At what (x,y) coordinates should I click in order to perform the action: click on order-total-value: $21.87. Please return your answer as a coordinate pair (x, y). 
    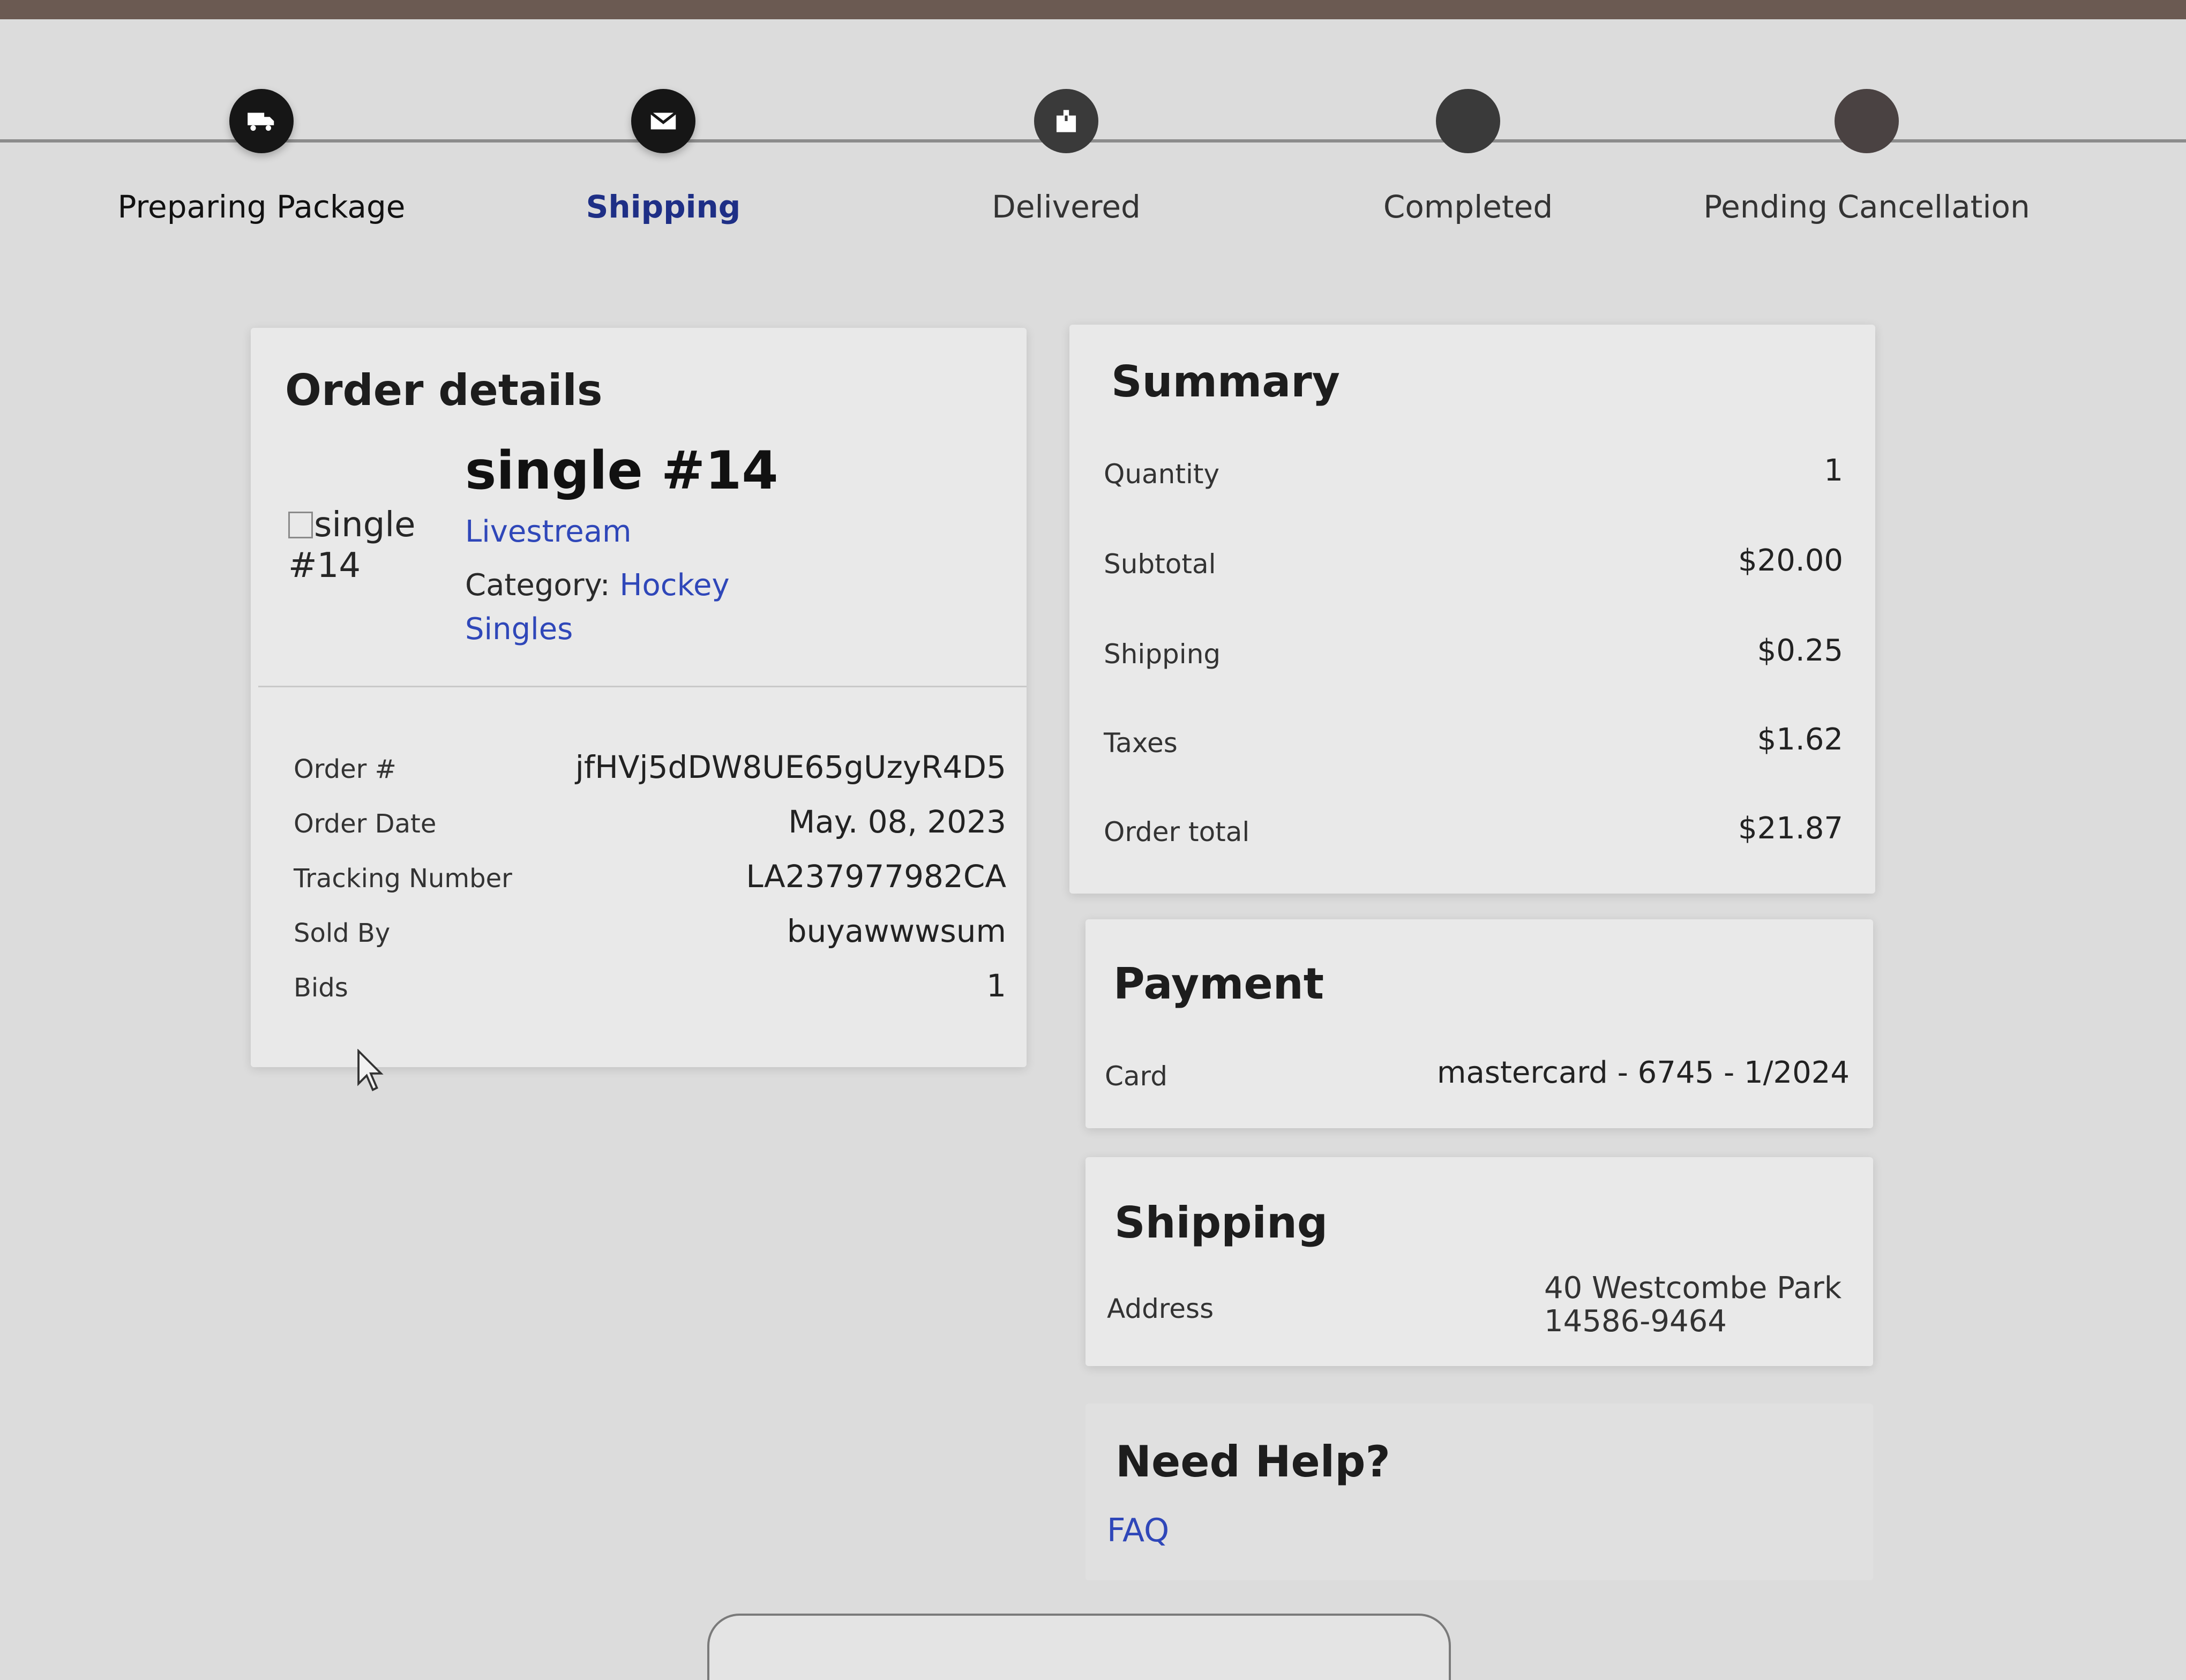
    Looking at the image, I should click on (1790, 828).